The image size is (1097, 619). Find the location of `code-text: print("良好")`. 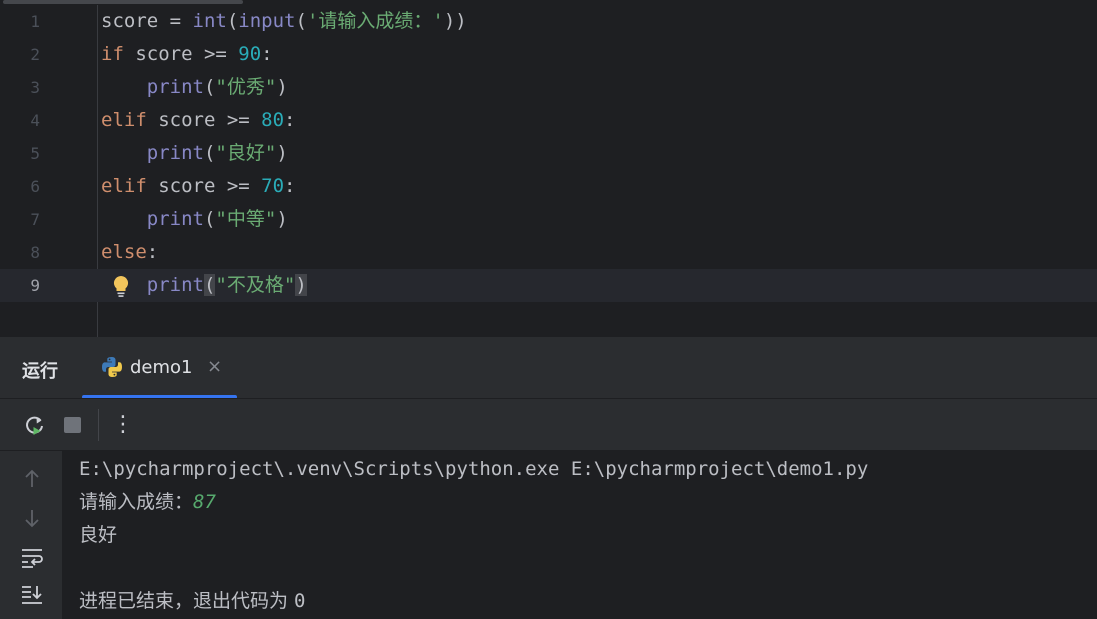

code-text: print("良好") is located at coordinates (194, 153).